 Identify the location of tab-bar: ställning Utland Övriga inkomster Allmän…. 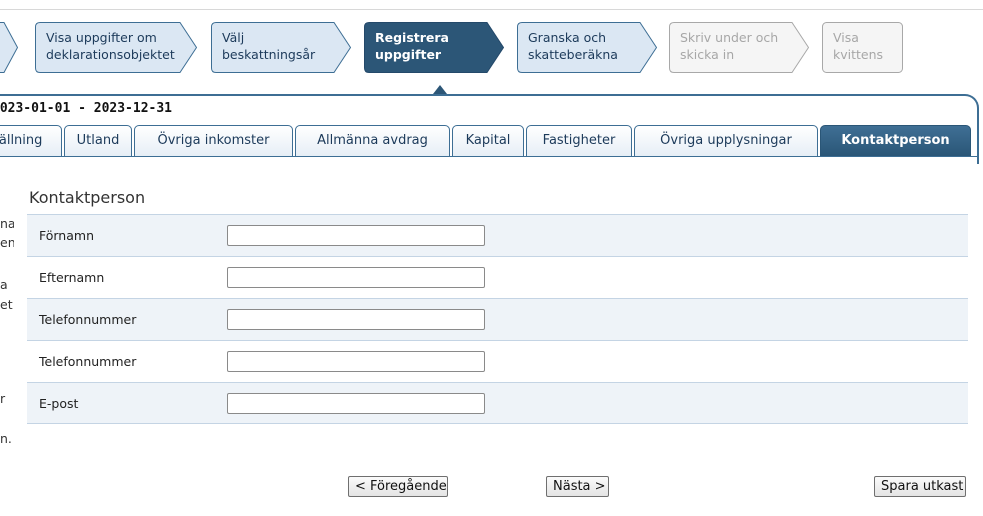
(491, 141).